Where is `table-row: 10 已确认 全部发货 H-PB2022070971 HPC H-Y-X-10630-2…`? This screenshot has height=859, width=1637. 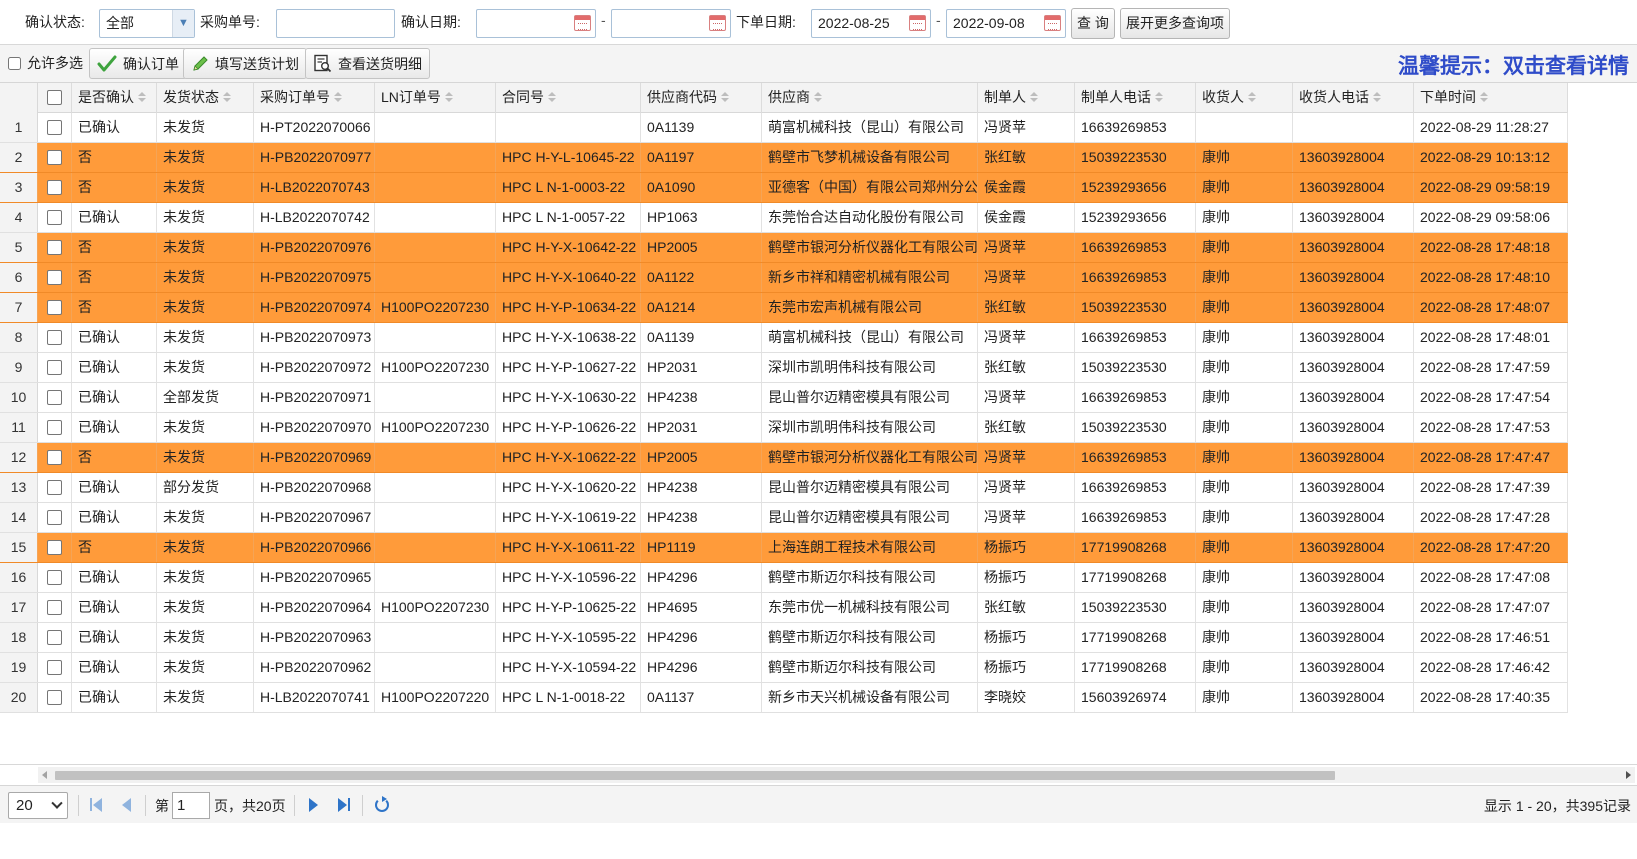 table-row: 10 已确认 全部发货 H-PB2022070971 HPC H-Y-X-10630-2… is located at coordinates (784, 398).